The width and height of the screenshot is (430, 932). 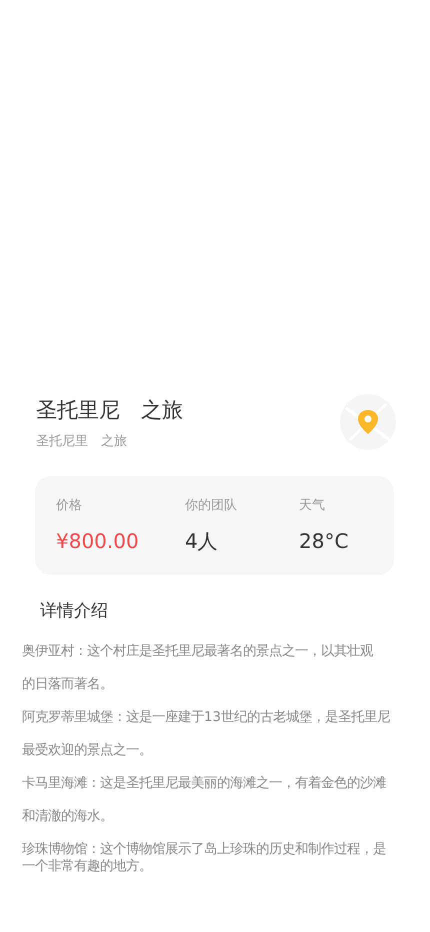 I want to click on stat-label: 价格, so click(x=69, y=506).